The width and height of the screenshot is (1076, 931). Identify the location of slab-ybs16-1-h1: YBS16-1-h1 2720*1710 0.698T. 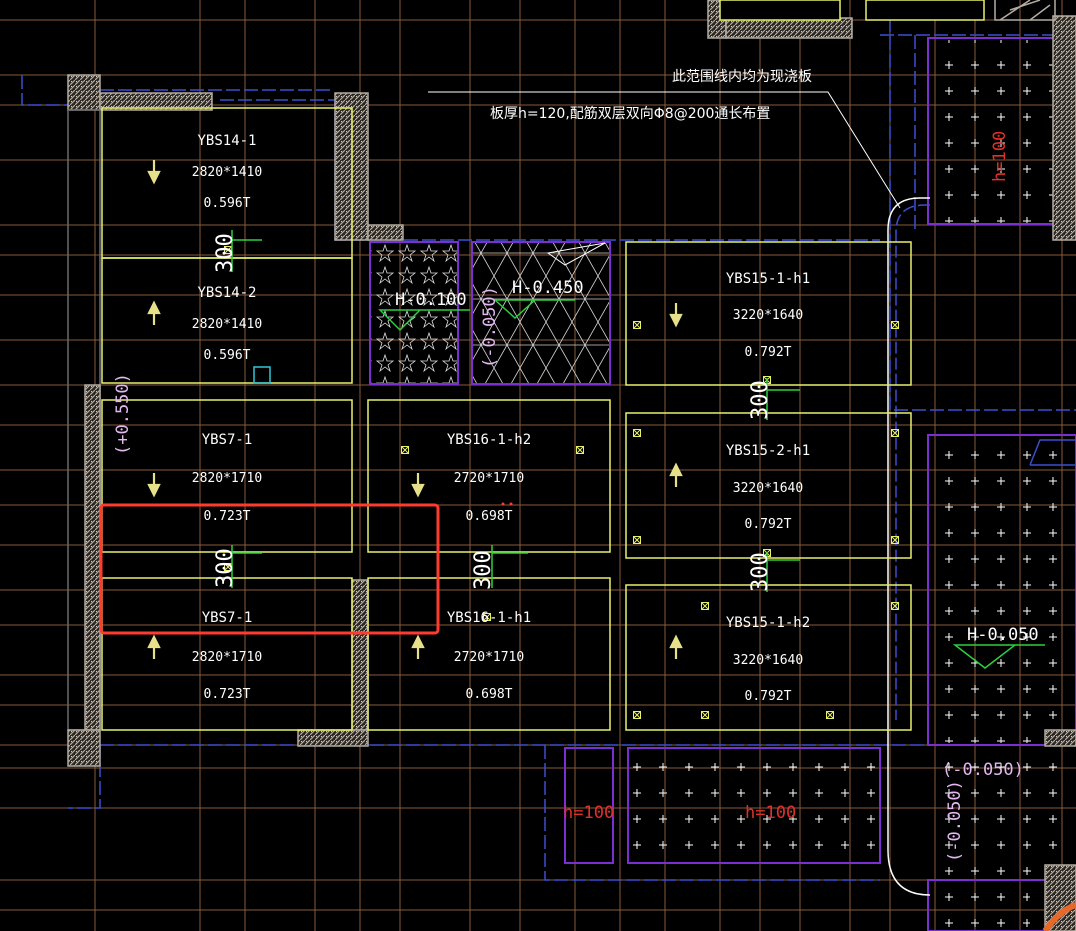
(471, 656).